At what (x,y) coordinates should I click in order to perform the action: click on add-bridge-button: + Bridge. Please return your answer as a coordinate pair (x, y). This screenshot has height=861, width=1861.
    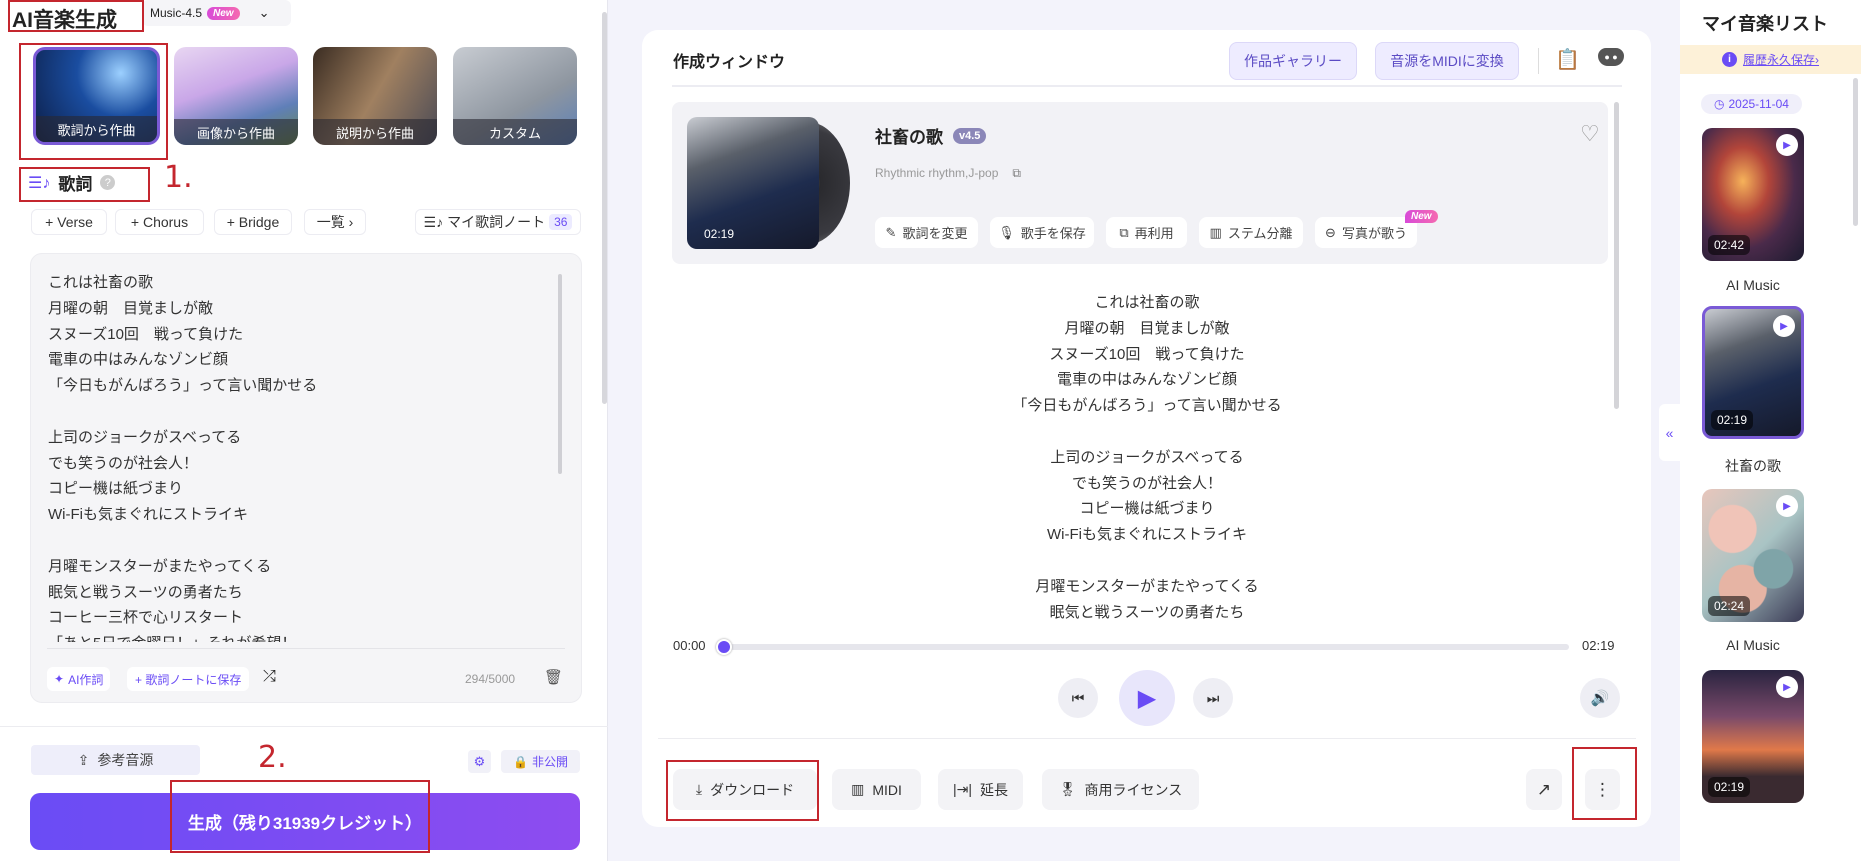
    Looking at the image, I should click on (253, 222).